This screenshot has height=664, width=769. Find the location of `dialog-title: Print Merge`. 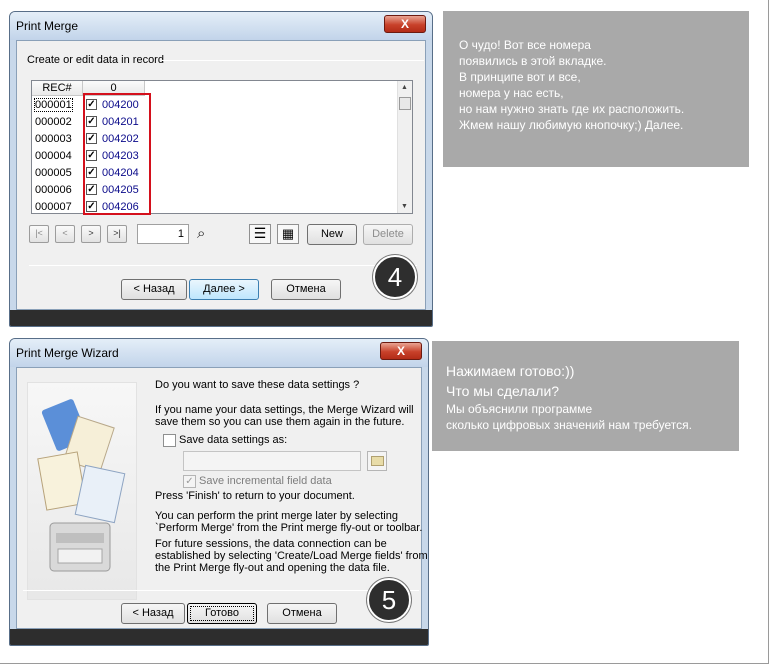

dialog-title: Print Merge is located at coordinates (47, 26).